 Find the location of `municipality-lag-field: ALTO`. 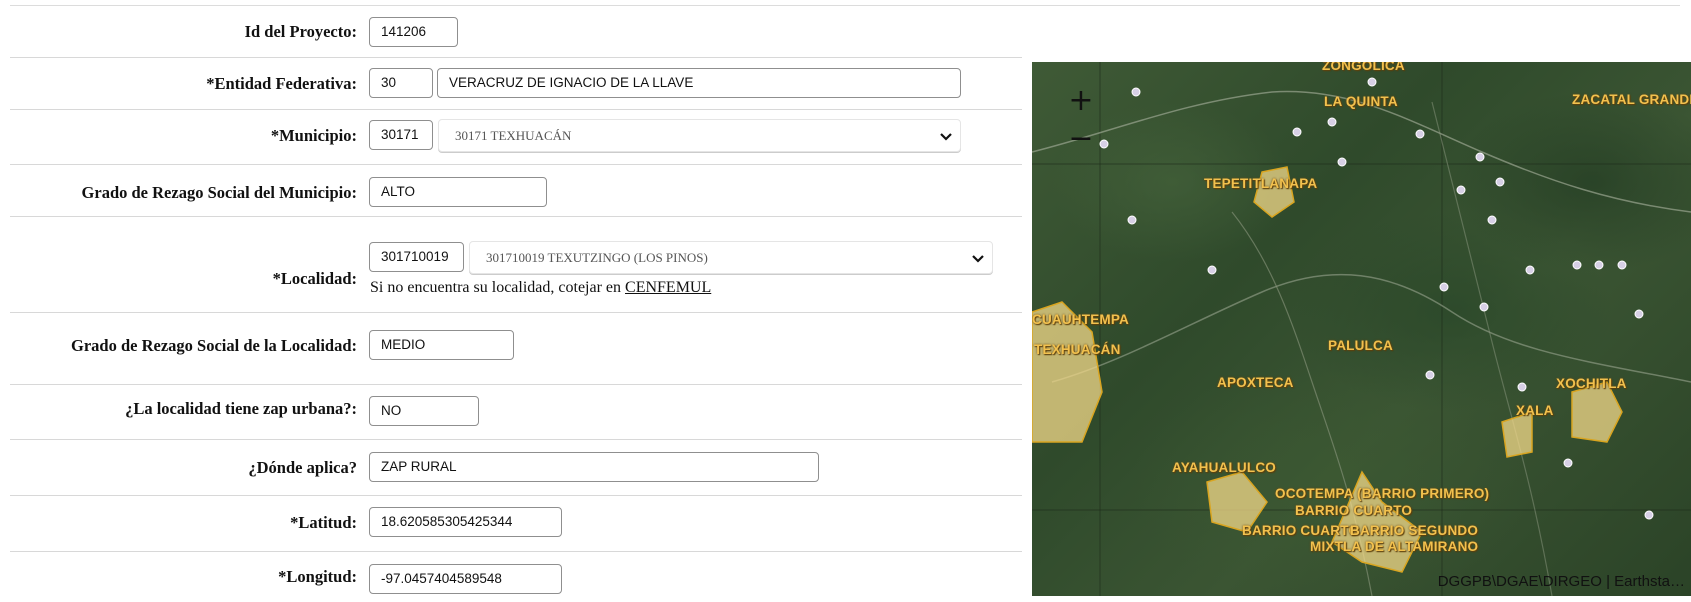

municipality-lag-field: ALTO is located at coordinates (458, 192).